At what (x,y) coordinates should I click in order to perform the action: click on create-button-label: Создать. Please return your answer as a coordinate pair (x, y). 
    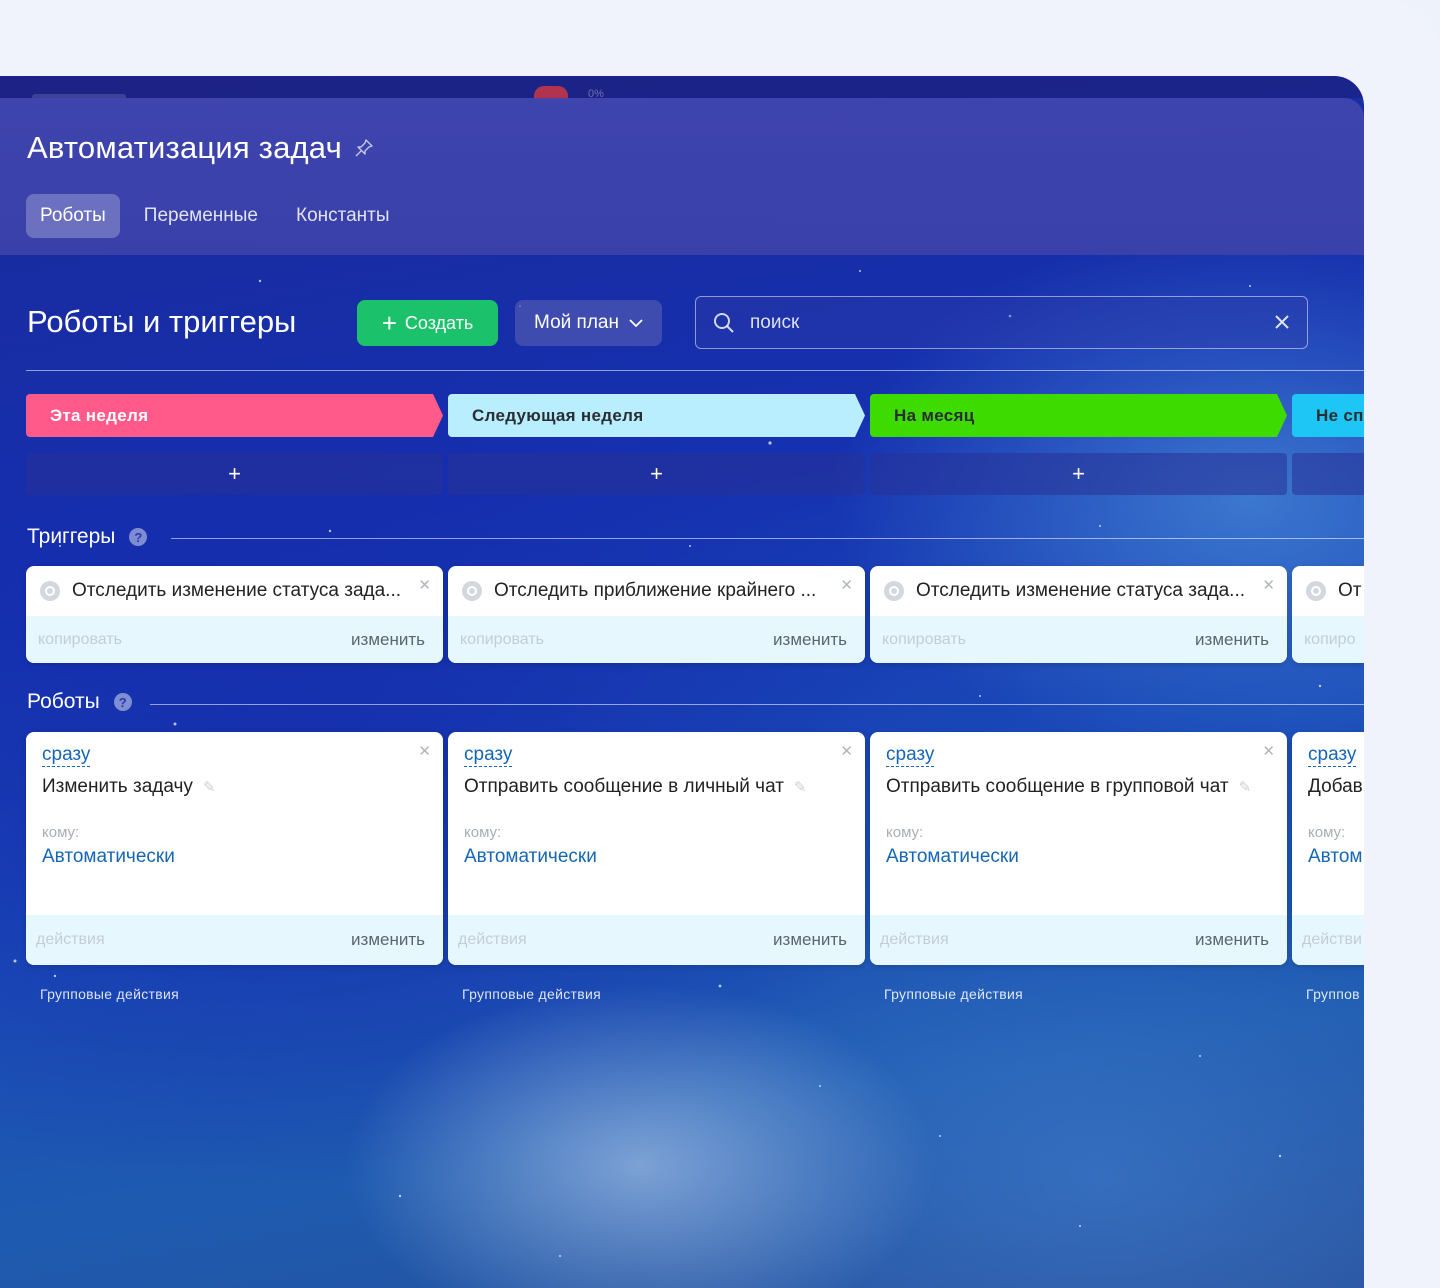
    Looking at the image, I should click on (439, 322).